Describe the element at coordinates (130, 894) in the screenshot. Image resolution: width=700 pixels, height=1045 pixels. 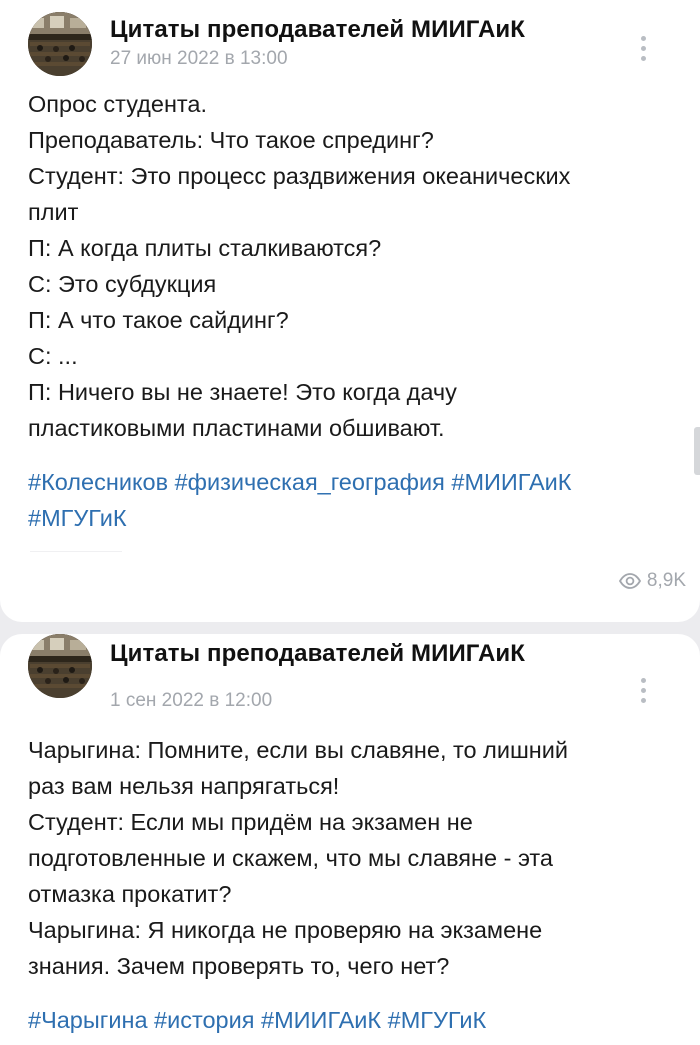
I see `post-text-line: отмазка прокатит?` at that location.